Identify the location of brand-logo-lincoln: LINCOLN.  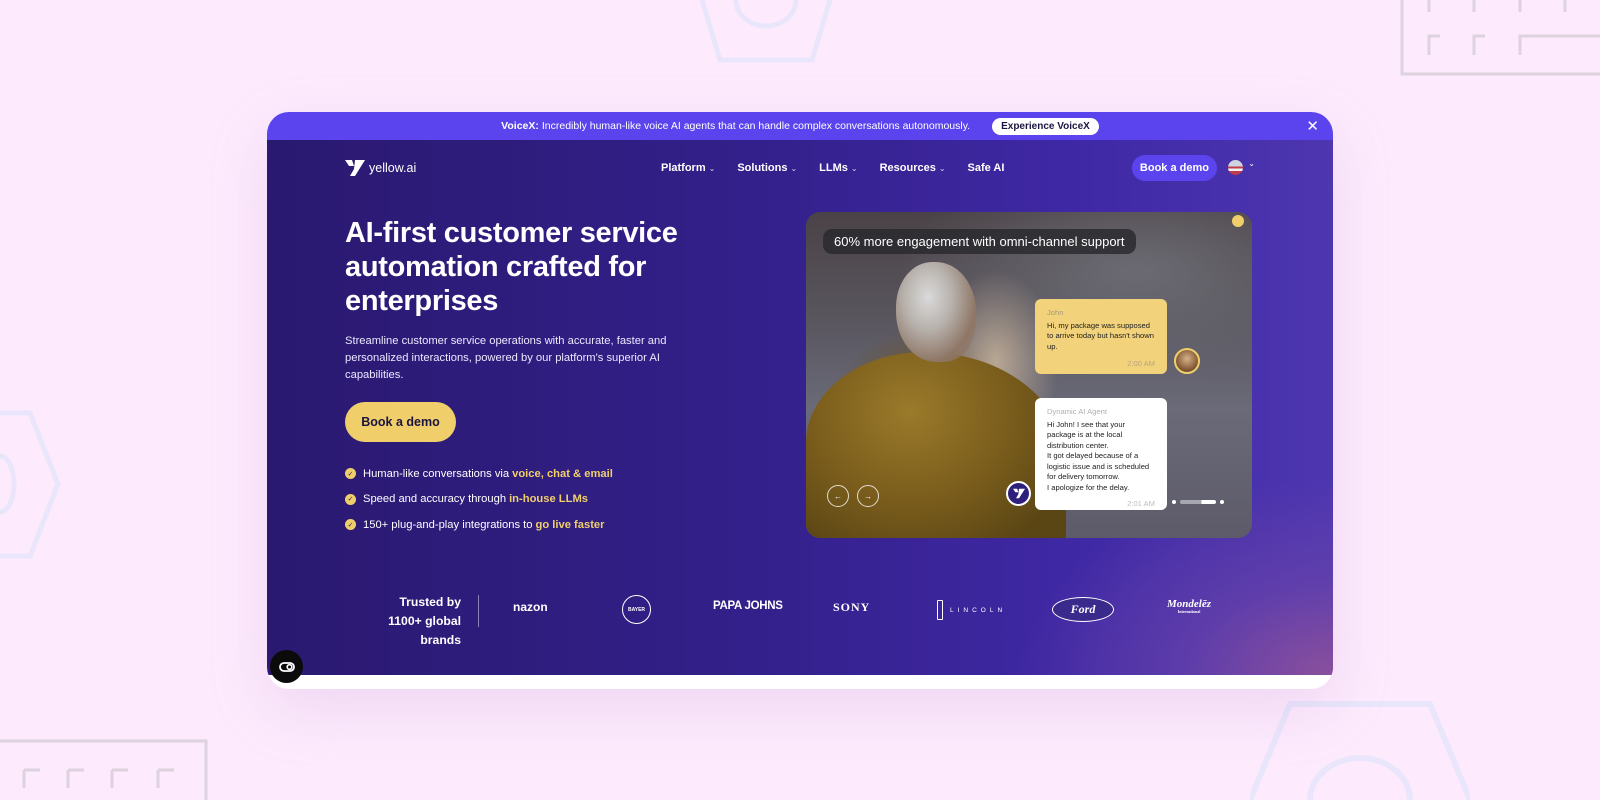
(971, 610).